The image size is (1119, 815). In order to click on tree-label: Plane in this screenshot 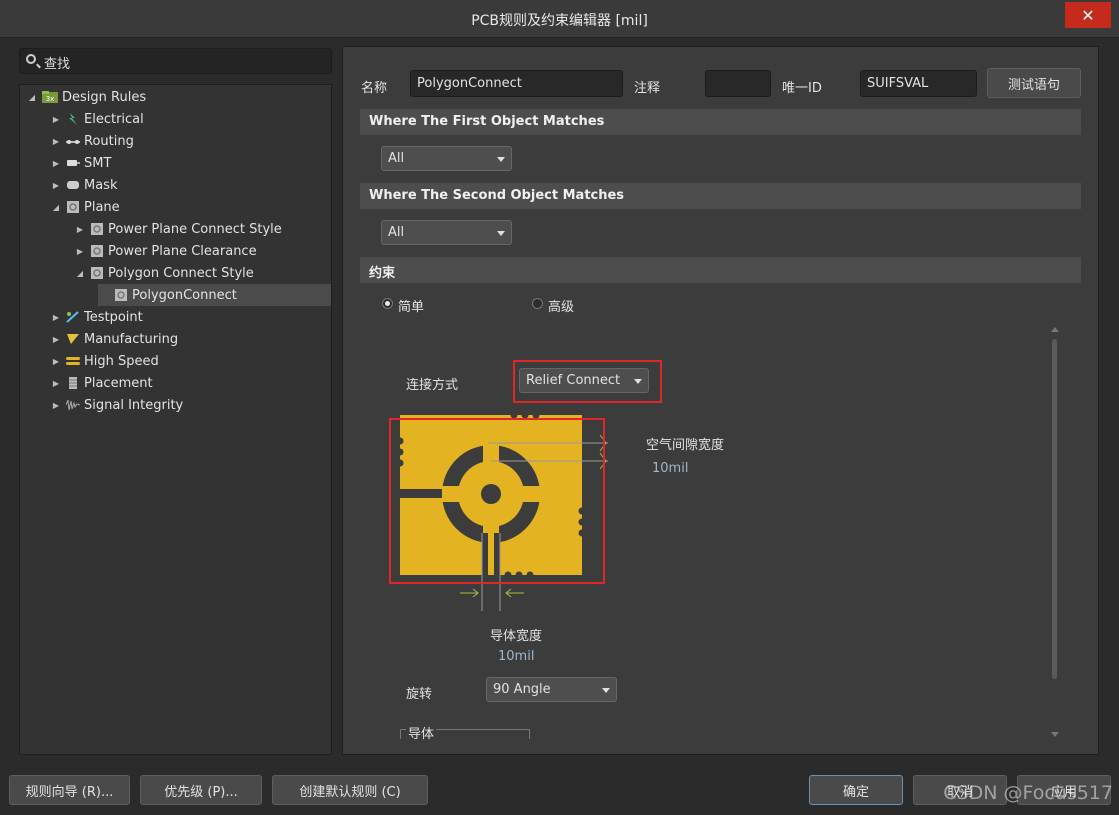, I will do `click(102, 207)`.